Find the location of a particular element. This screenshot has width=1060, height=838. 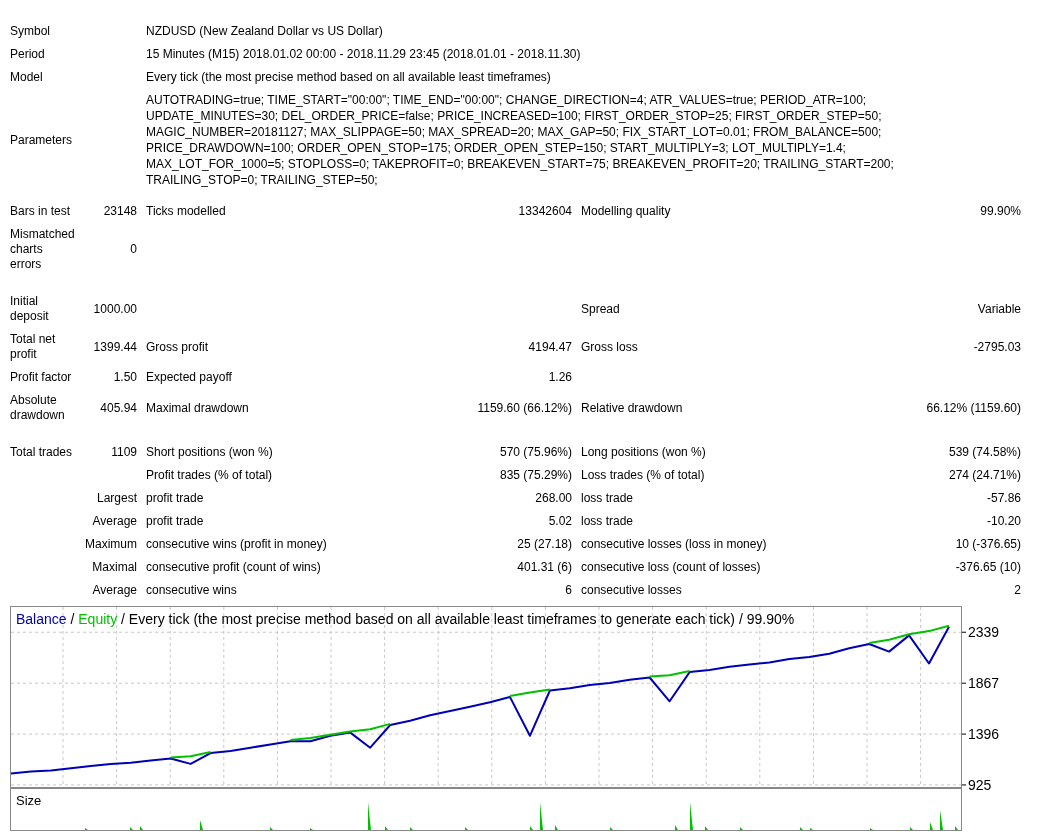

stat-value: 274 (24.71%) is located at coordinates (984, 475).